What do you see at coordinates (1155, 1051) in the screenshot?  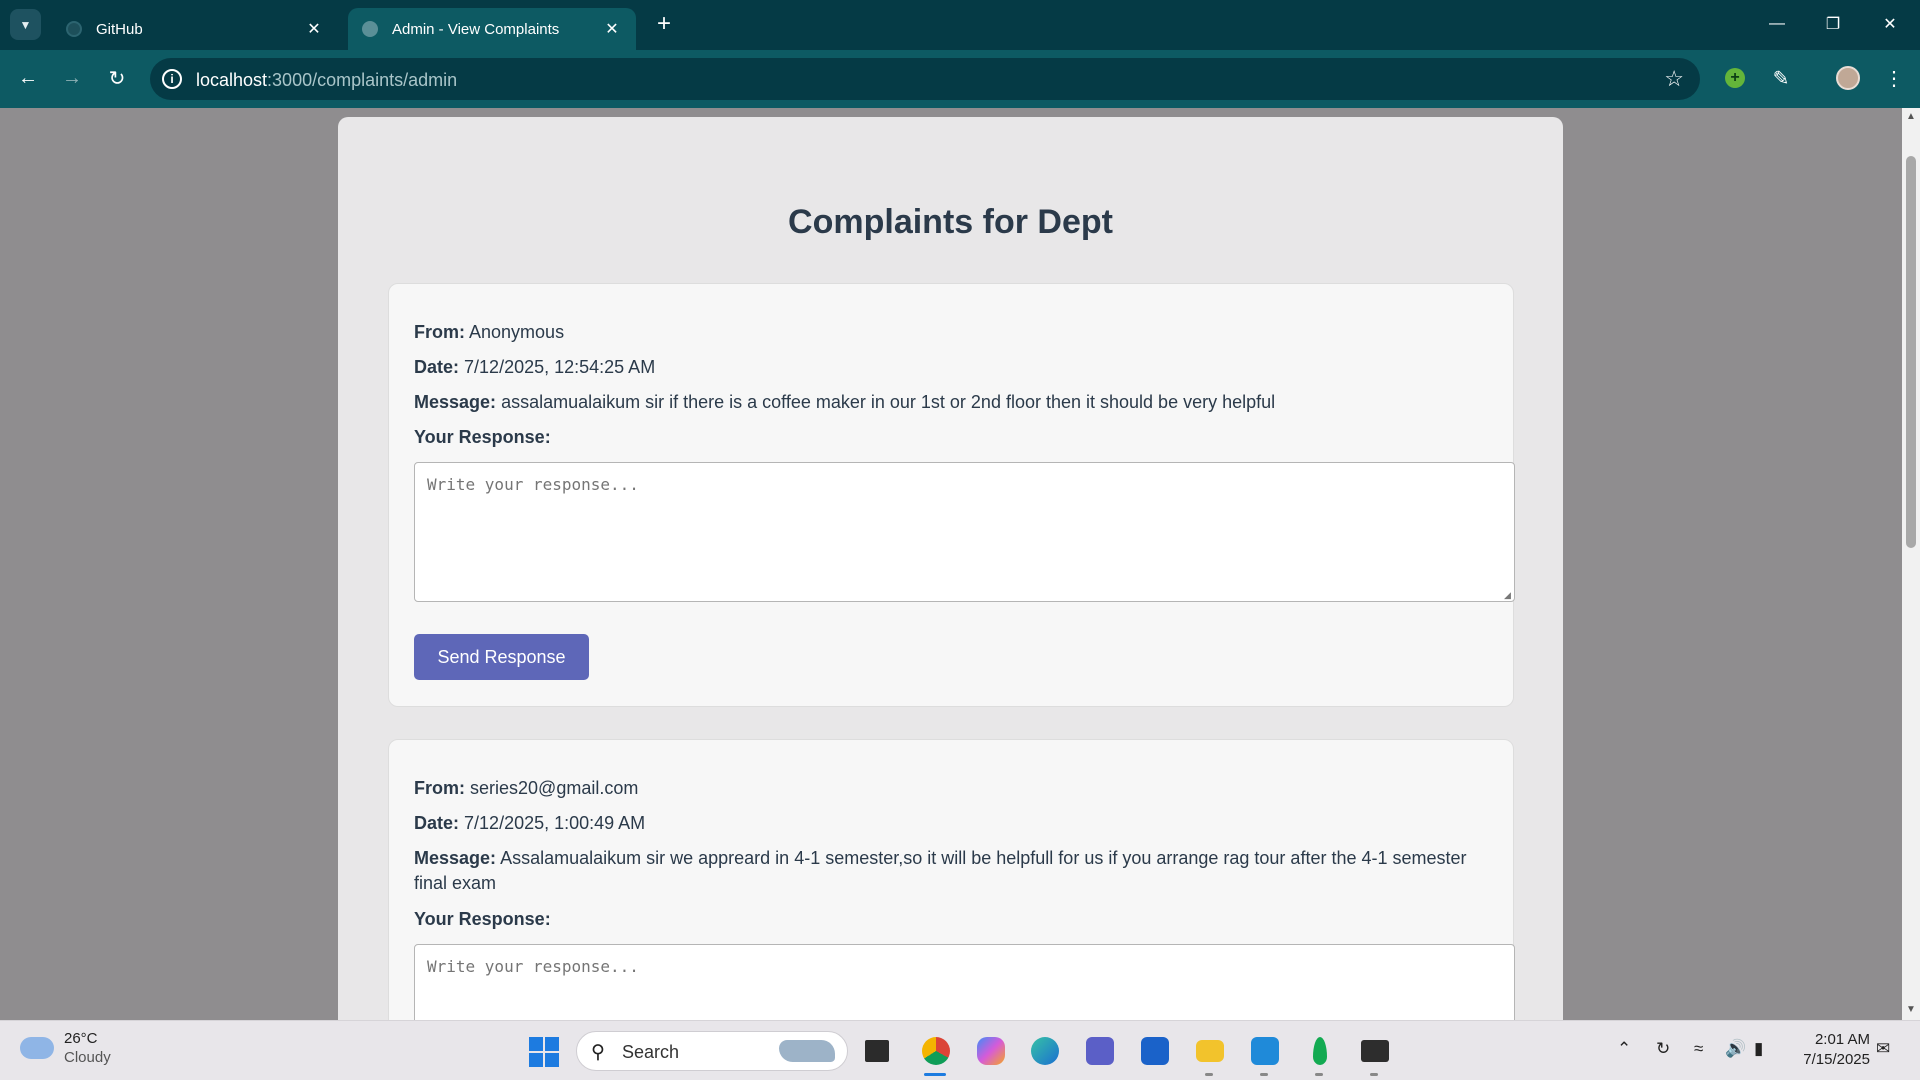 I see `store-icon` at bounding box center [1155, 1051].